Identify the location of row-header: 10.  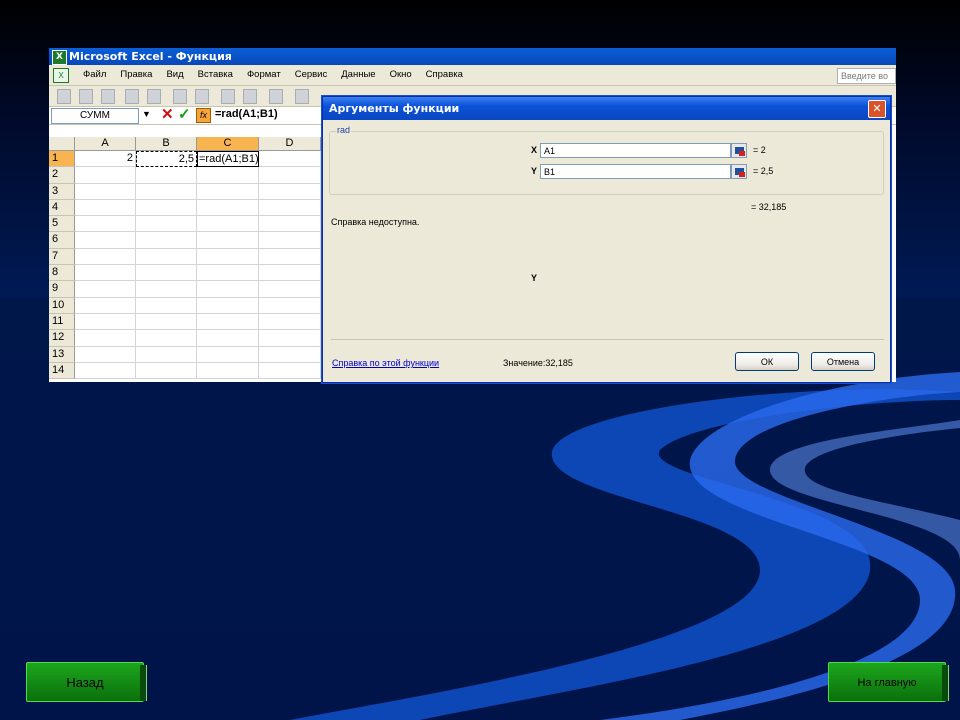
(62, 305).